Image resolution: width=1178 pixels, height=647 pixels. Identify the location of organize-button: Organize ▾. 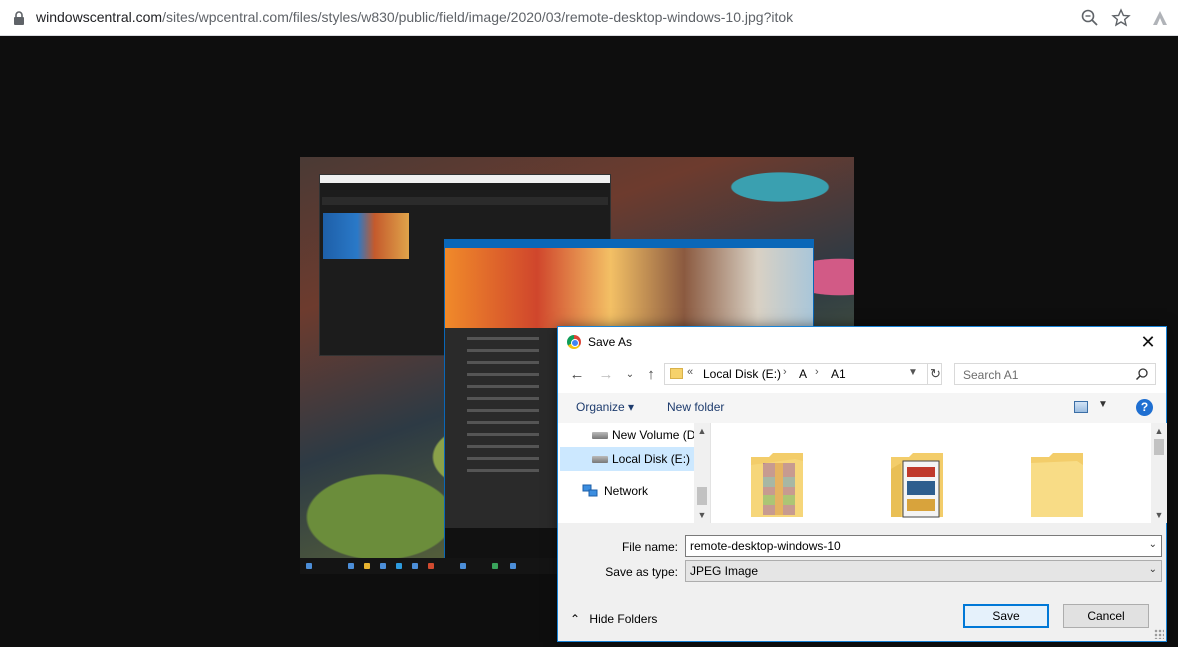
(605, 407).